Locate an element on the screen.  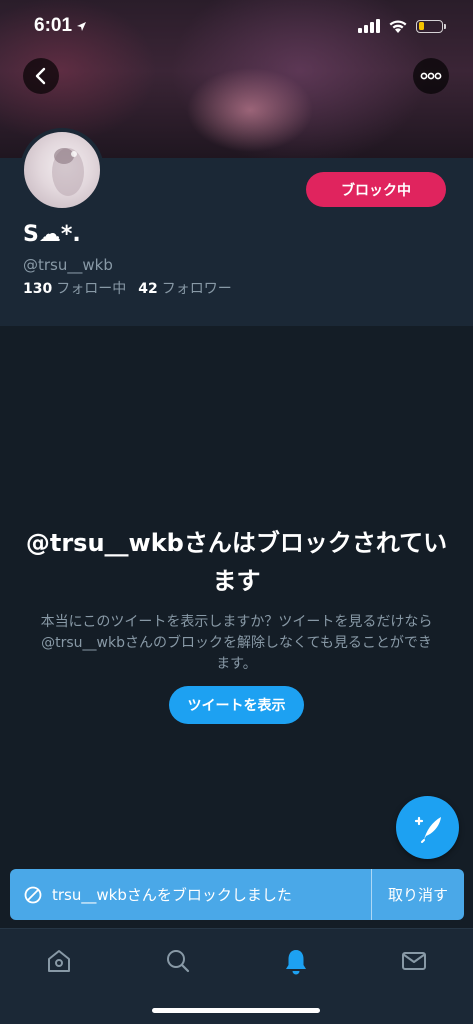
messages-envelope-icon is located at coordinates (414, 961).